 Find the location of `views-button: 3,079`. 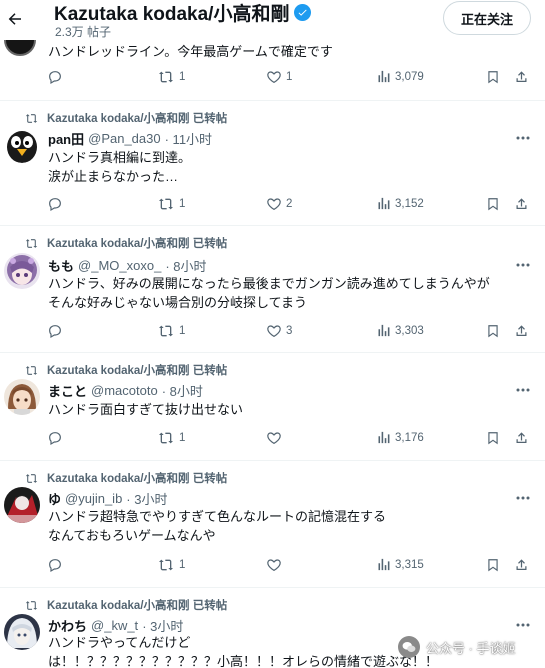

views-button: 3,079 is located at coordinates (400, 76).